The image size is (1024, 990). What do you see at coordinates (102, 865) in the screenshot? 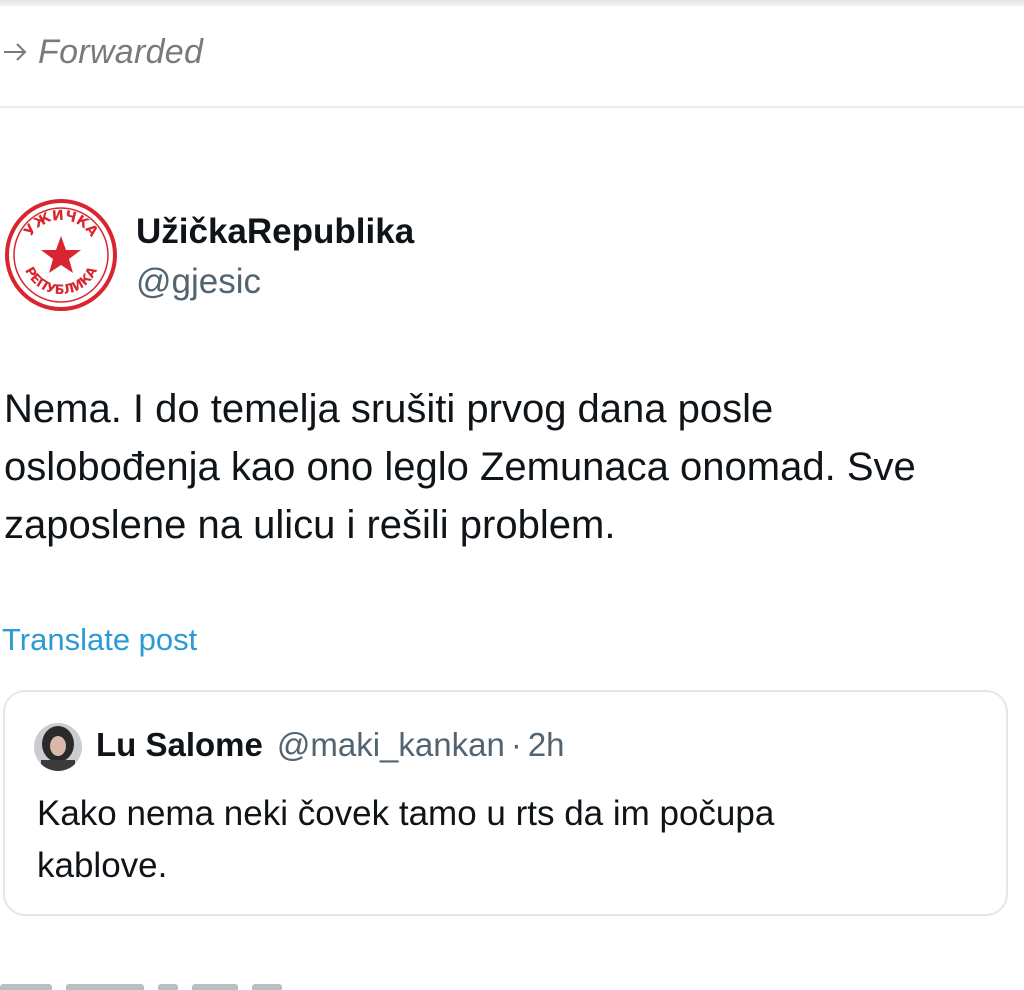
I see `quoted-text-line: kablove.` at bounding box center [102, 865].